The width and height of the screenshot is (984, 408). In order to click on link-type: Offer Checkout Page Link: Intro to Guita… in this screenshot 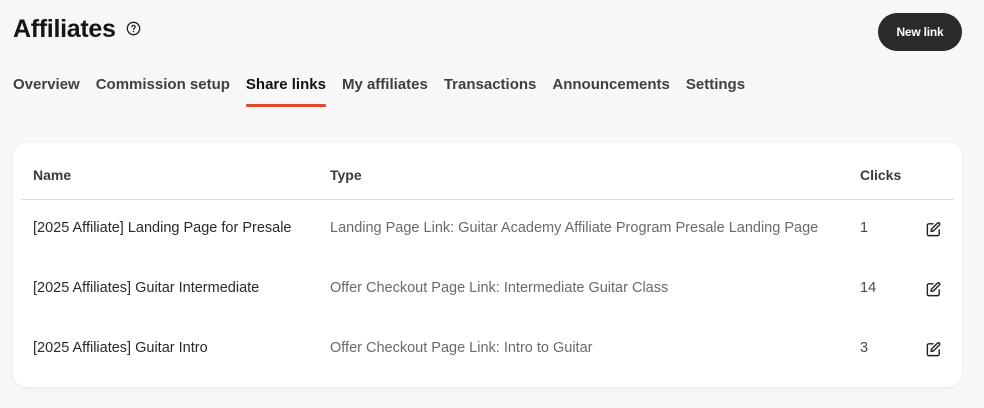, I will do `click(461, 348)`.